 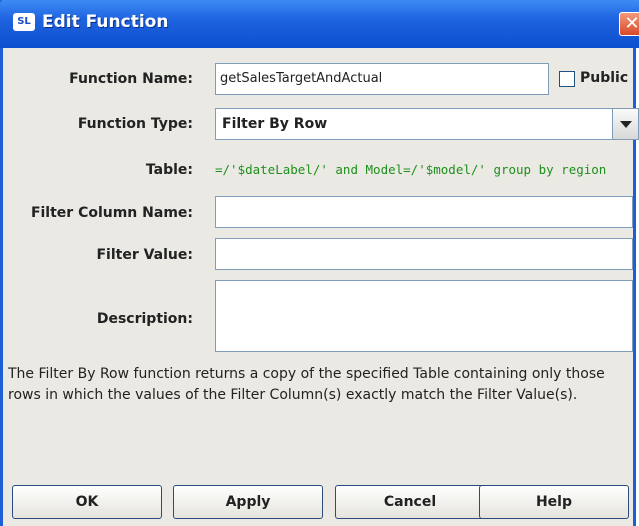 What do you see at coordinates (424, 316) in the screenshot?
I see `description-field` at bounding box center [424, 316].